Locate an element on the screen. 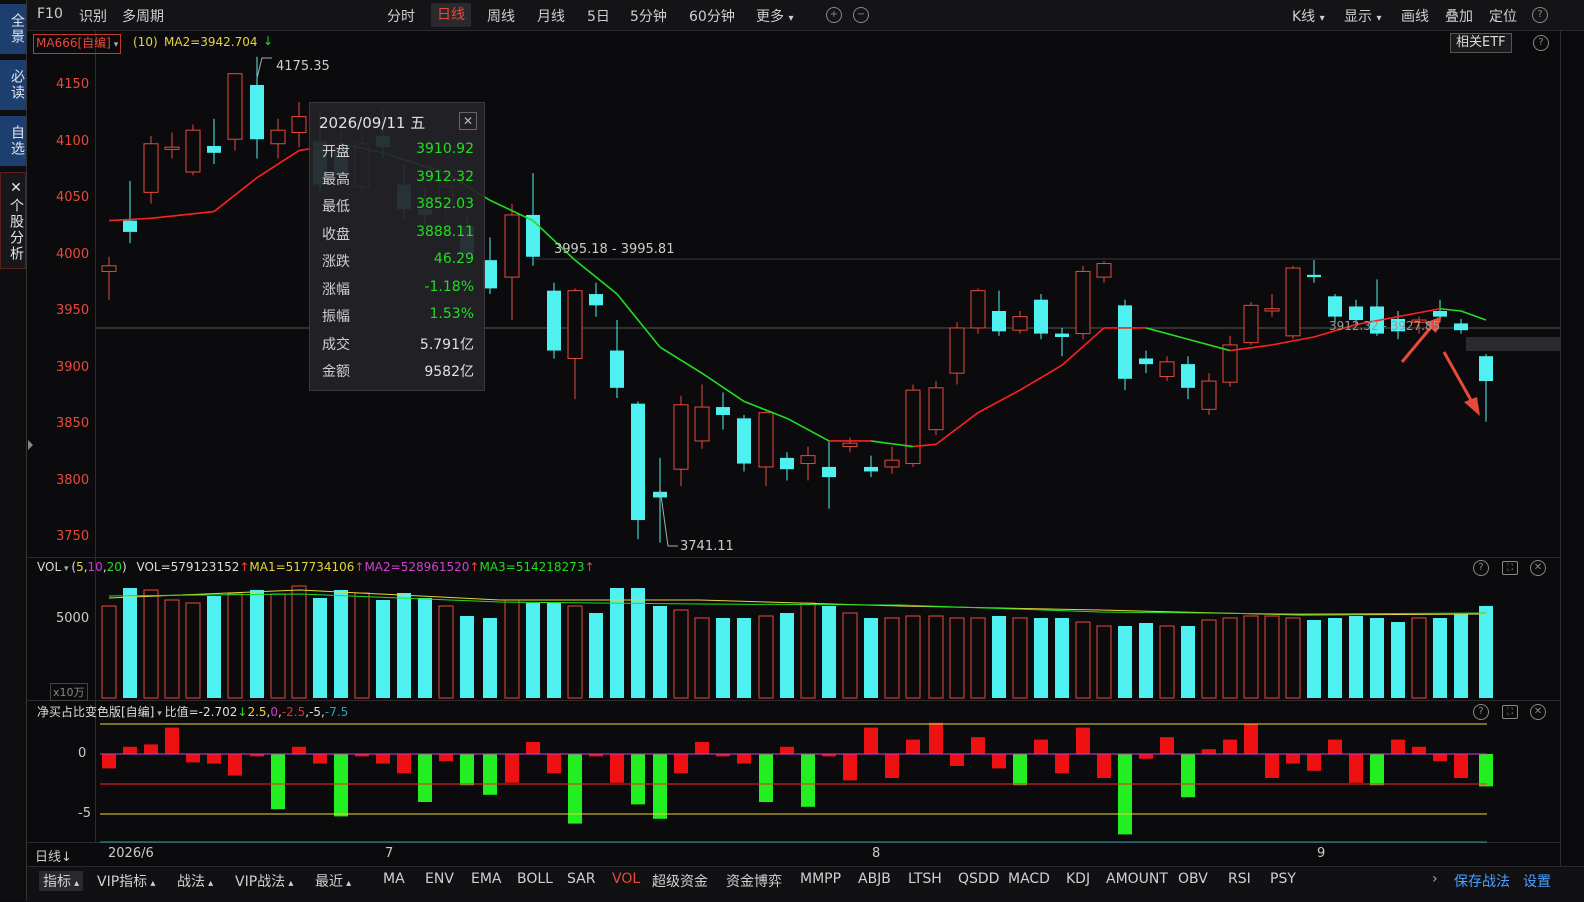 The height and width of the screenshot is (902, 1584). save-strategy-button: 保存战法 is located at coordinates (1482, 881).